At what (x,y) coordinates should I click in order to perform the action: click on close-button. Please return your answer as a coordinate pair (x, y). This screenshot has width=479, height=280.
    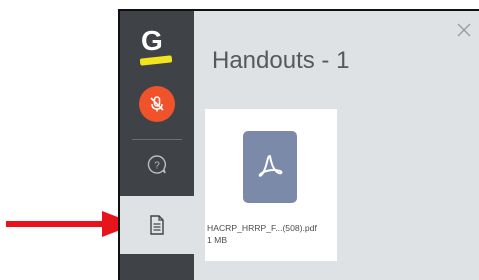
    Looking at the image, I should click on (464, 30).